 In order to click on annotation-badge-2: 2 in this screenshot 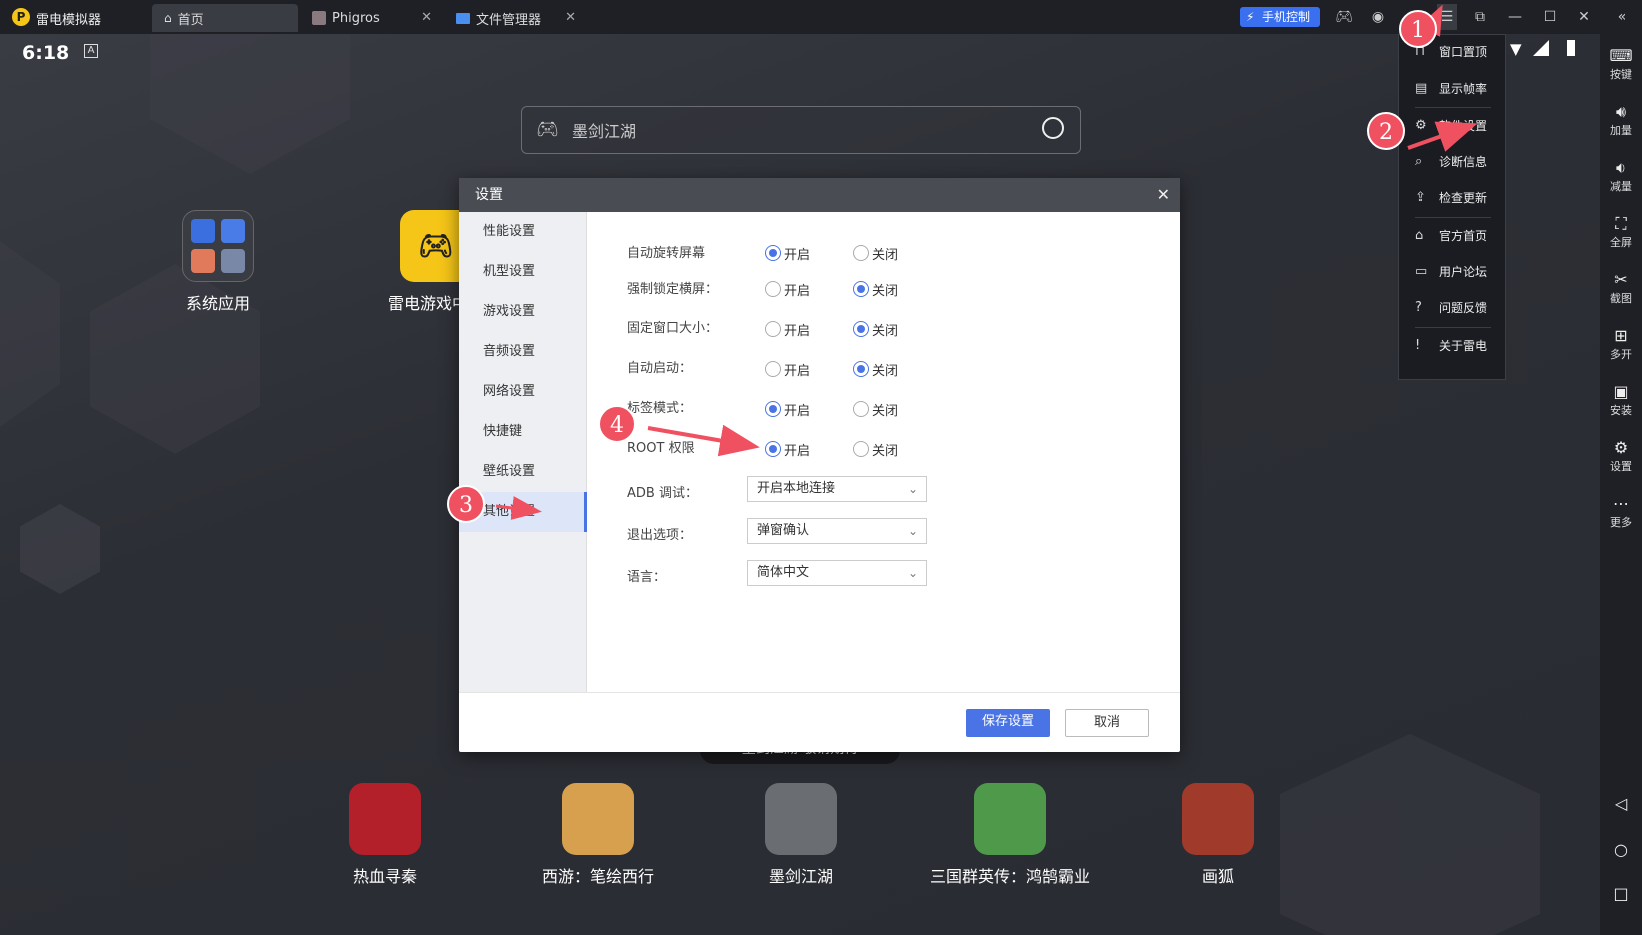, I will do `click(1386, 131)`.